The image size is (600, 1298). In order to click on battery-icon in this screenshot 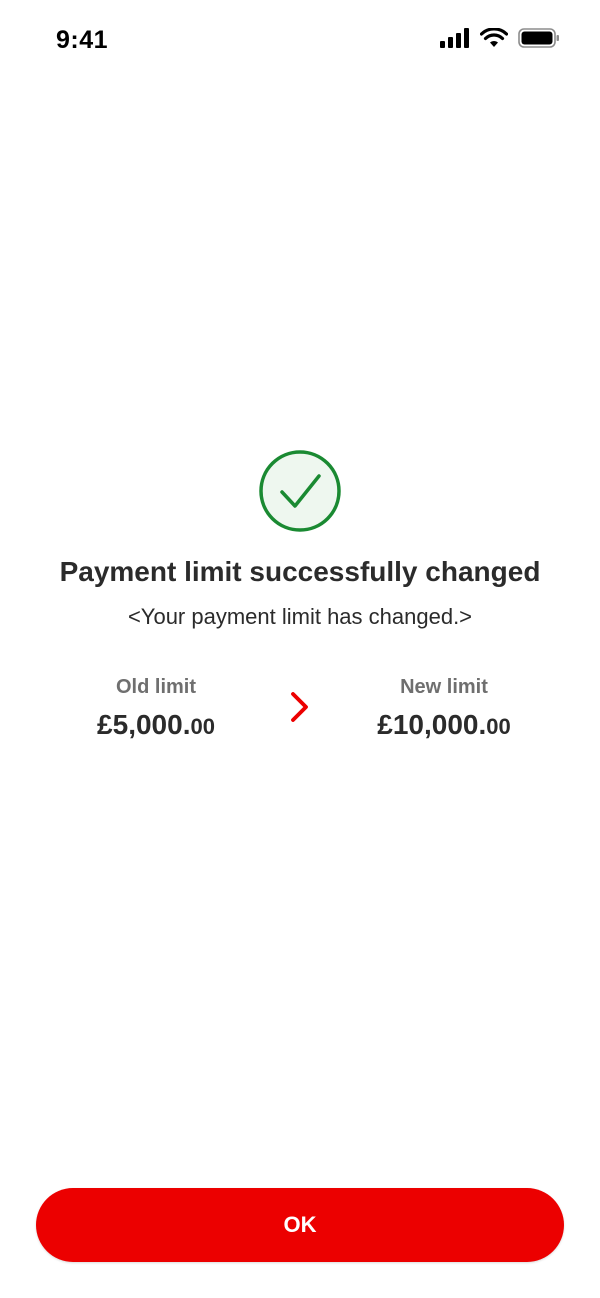, I will do `click(538, 38)`.